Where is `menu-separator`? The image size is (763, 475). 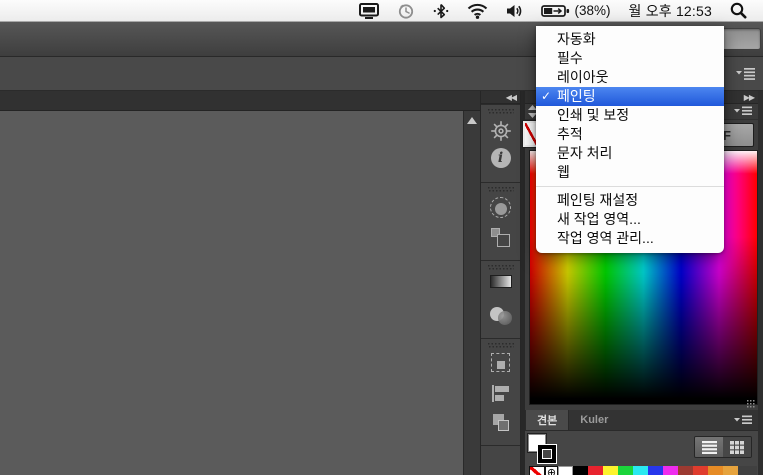
menu-separator is located at coordinates (630, 186).